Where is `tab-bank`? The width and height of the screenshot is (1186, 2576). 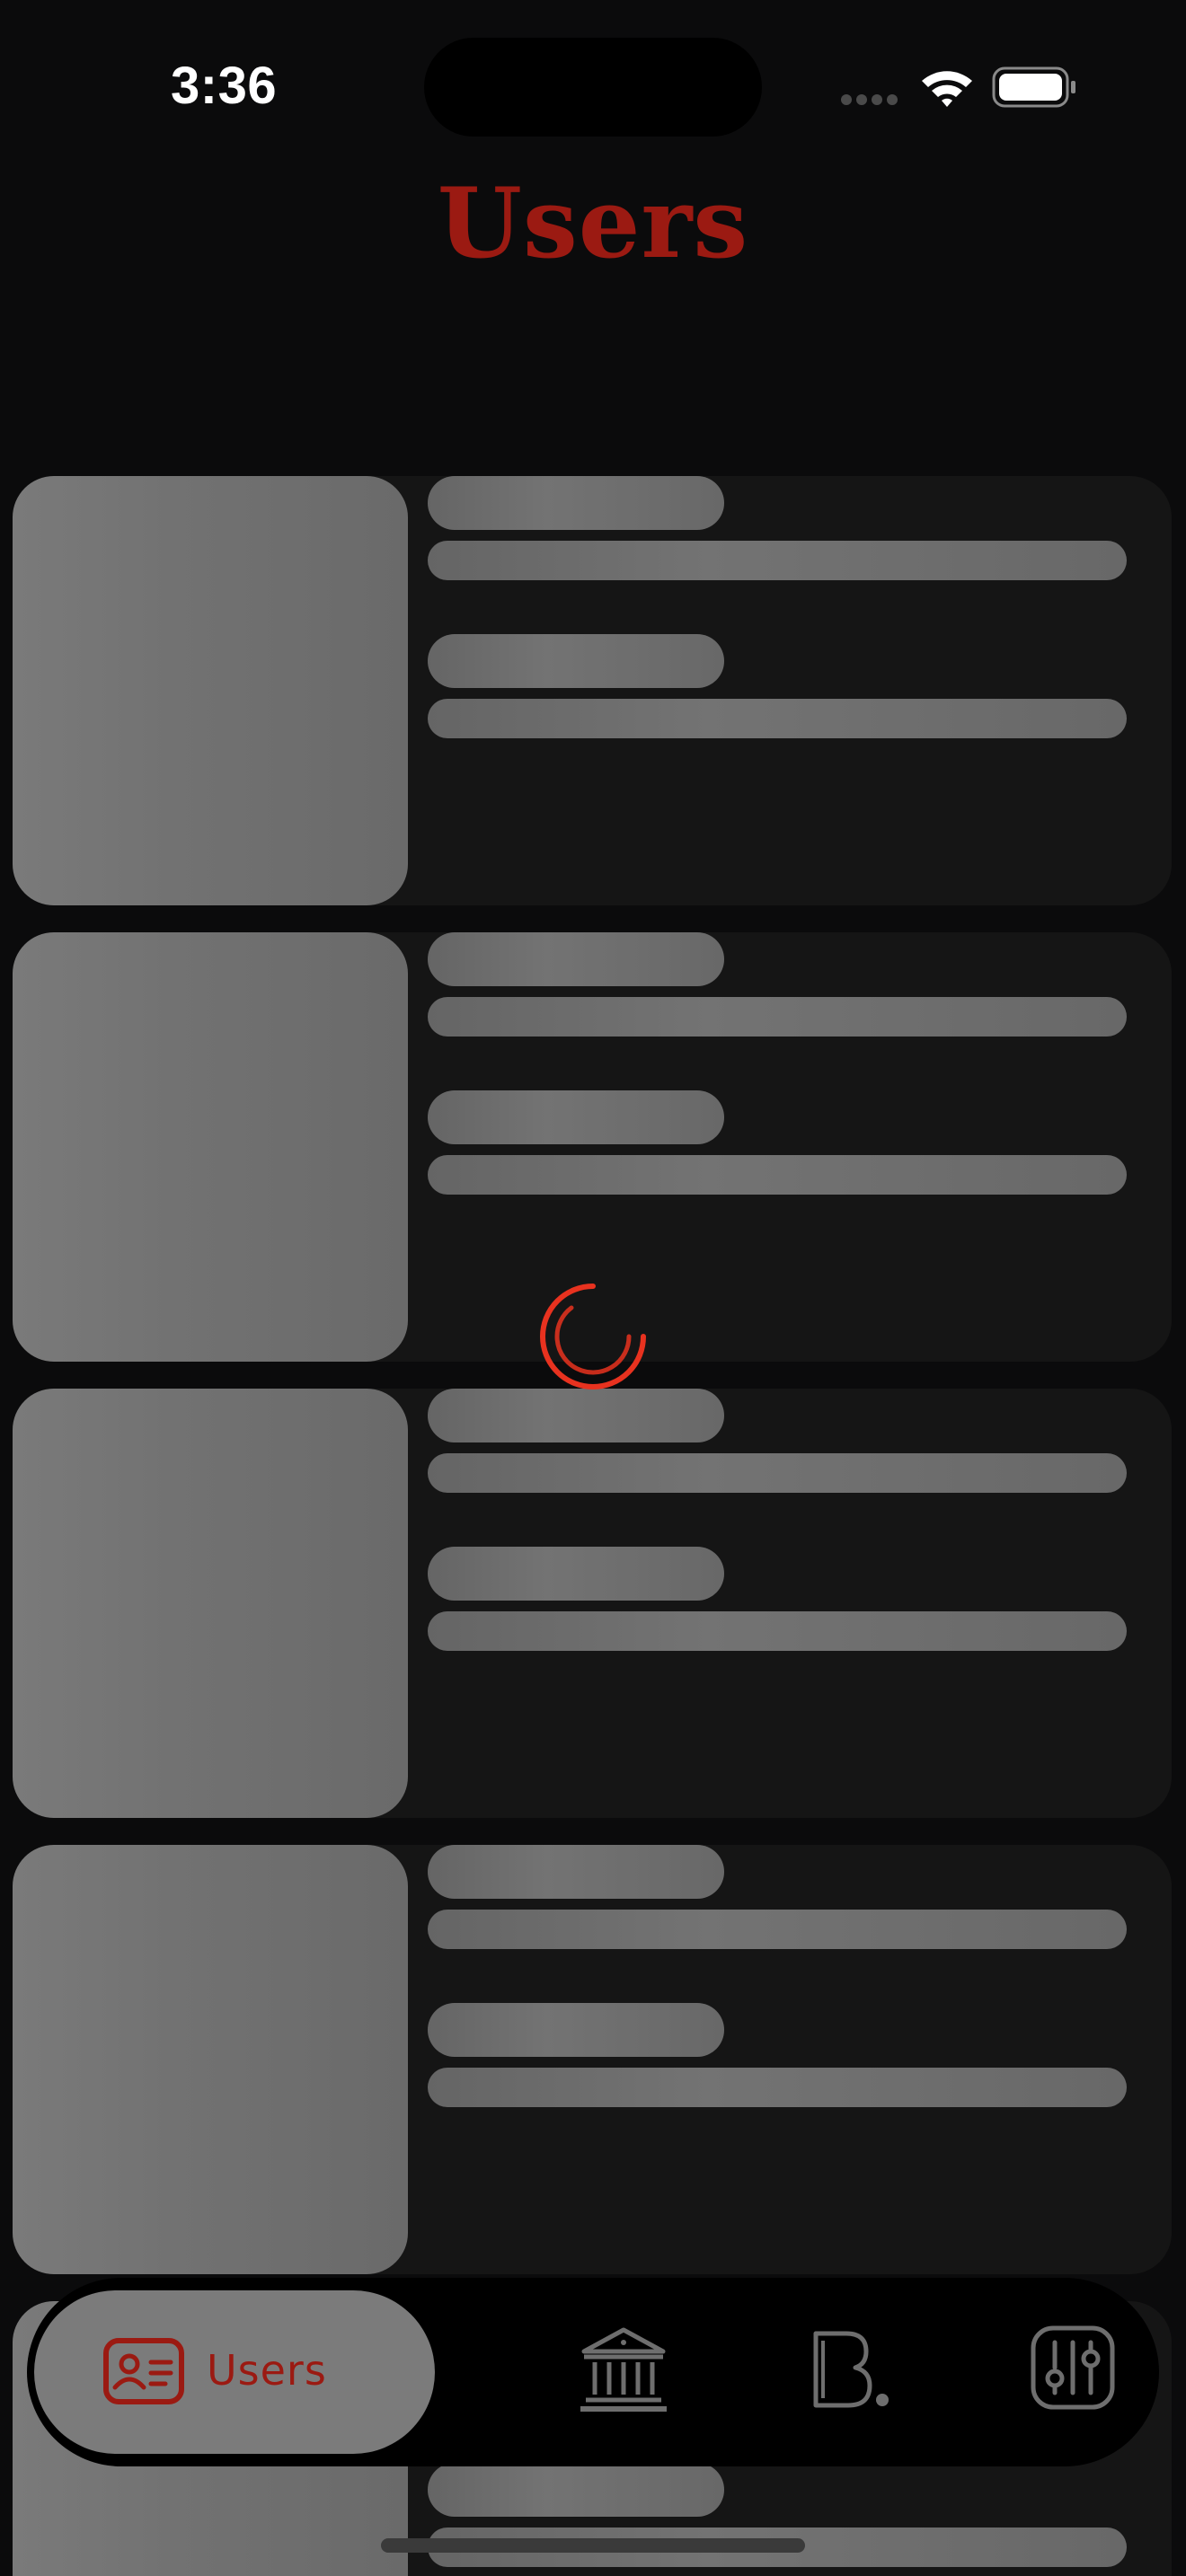 tab-bank is located at coordinates (623, 2372).